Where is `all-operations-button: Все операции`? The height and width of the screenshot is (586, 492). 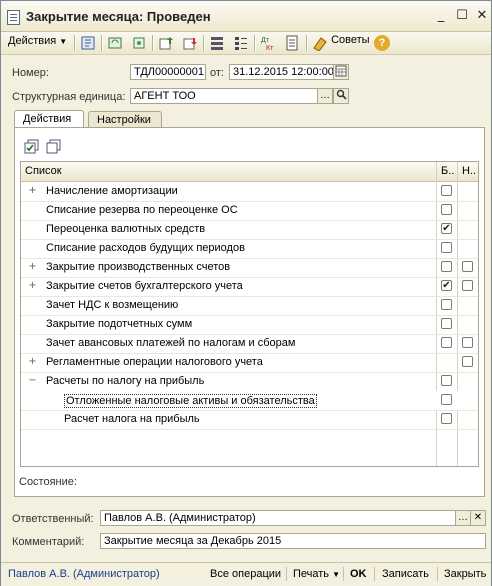 all-operations-button: Все операции is located at coordinates (245, 574).